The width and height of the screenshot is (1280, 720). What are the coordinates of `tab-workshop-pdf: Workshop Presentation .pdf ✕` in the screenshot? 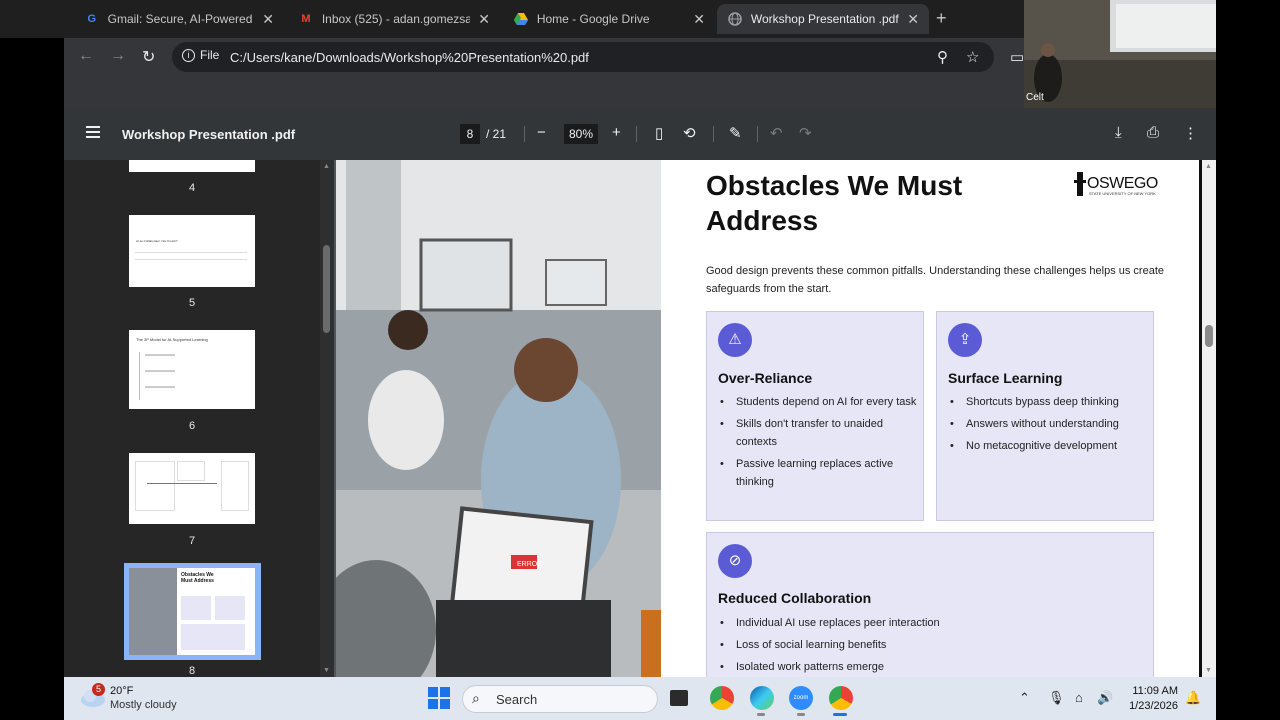 It's located at (823, 19).